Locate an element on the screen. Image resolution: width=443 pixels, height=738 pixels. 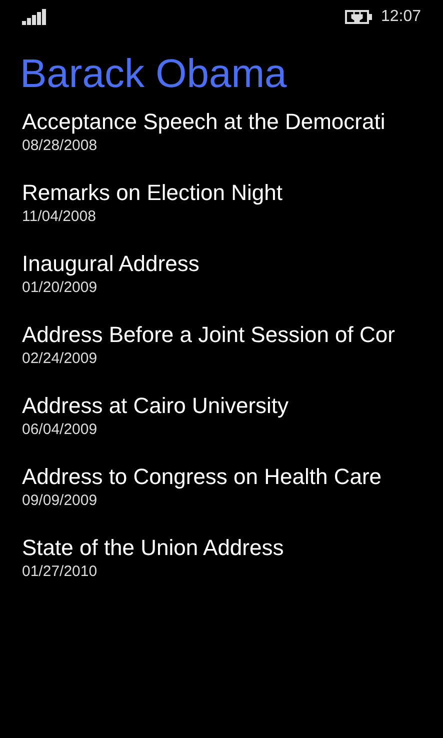
speech-date: 11/04/2008 is located at coordinates (59, 217).